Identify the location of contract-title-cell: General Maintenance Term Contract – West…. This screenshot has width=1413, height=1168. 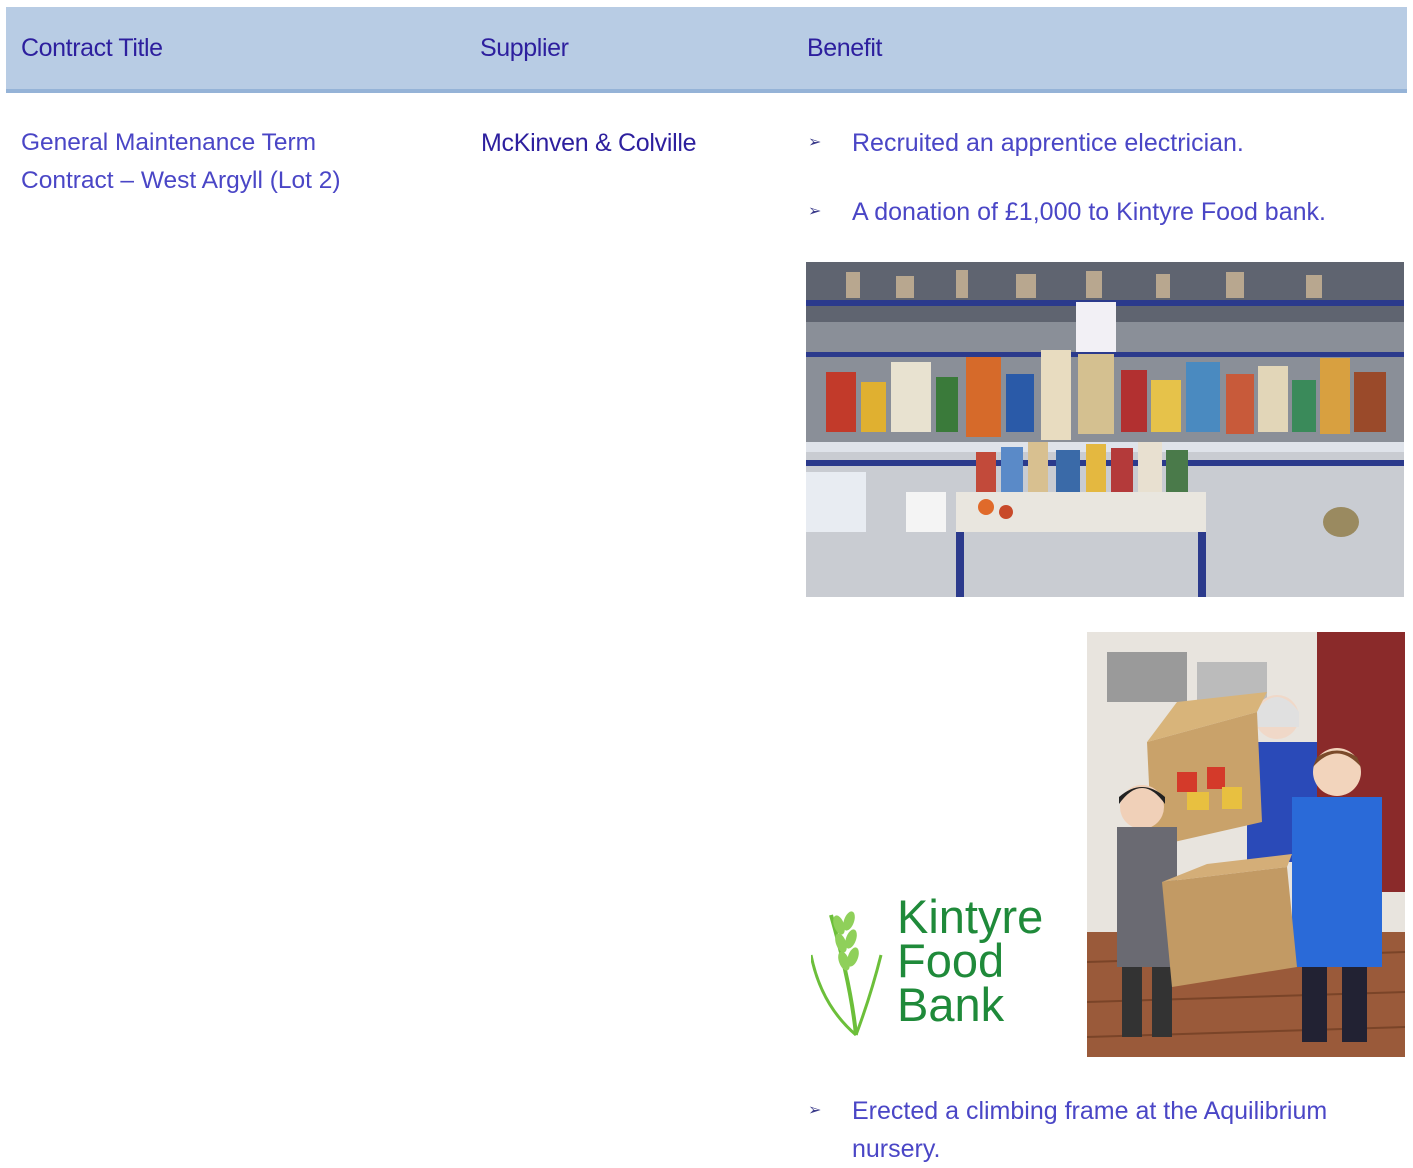
(211, 162).